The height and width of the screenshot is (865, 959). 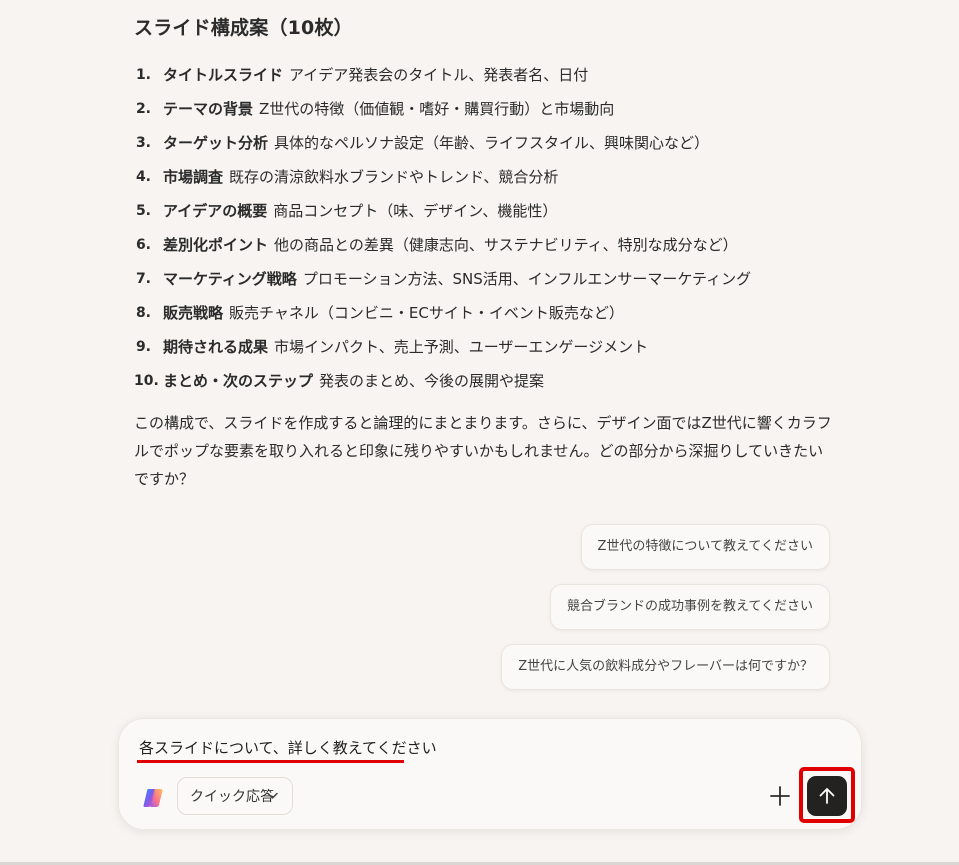 I want to click on response-mode-label: クイック応答, so click(x=232, y=797).